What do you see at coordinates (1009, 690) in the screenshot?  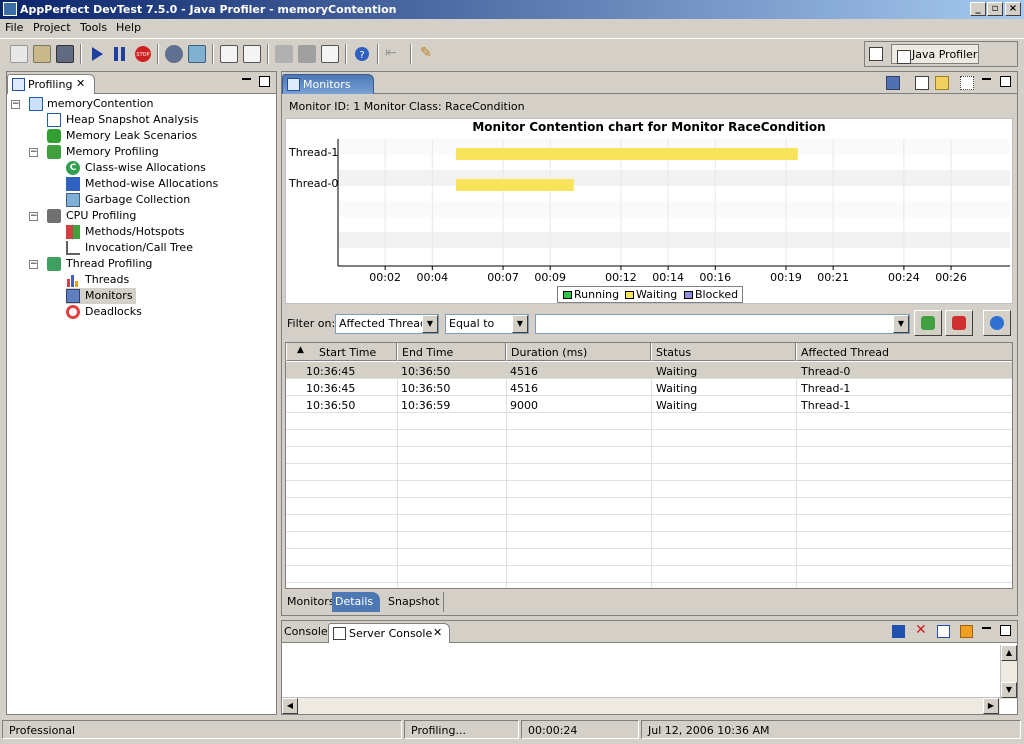 I see `scroll-down-icon: ▼` at bounding box center [1009, 690].